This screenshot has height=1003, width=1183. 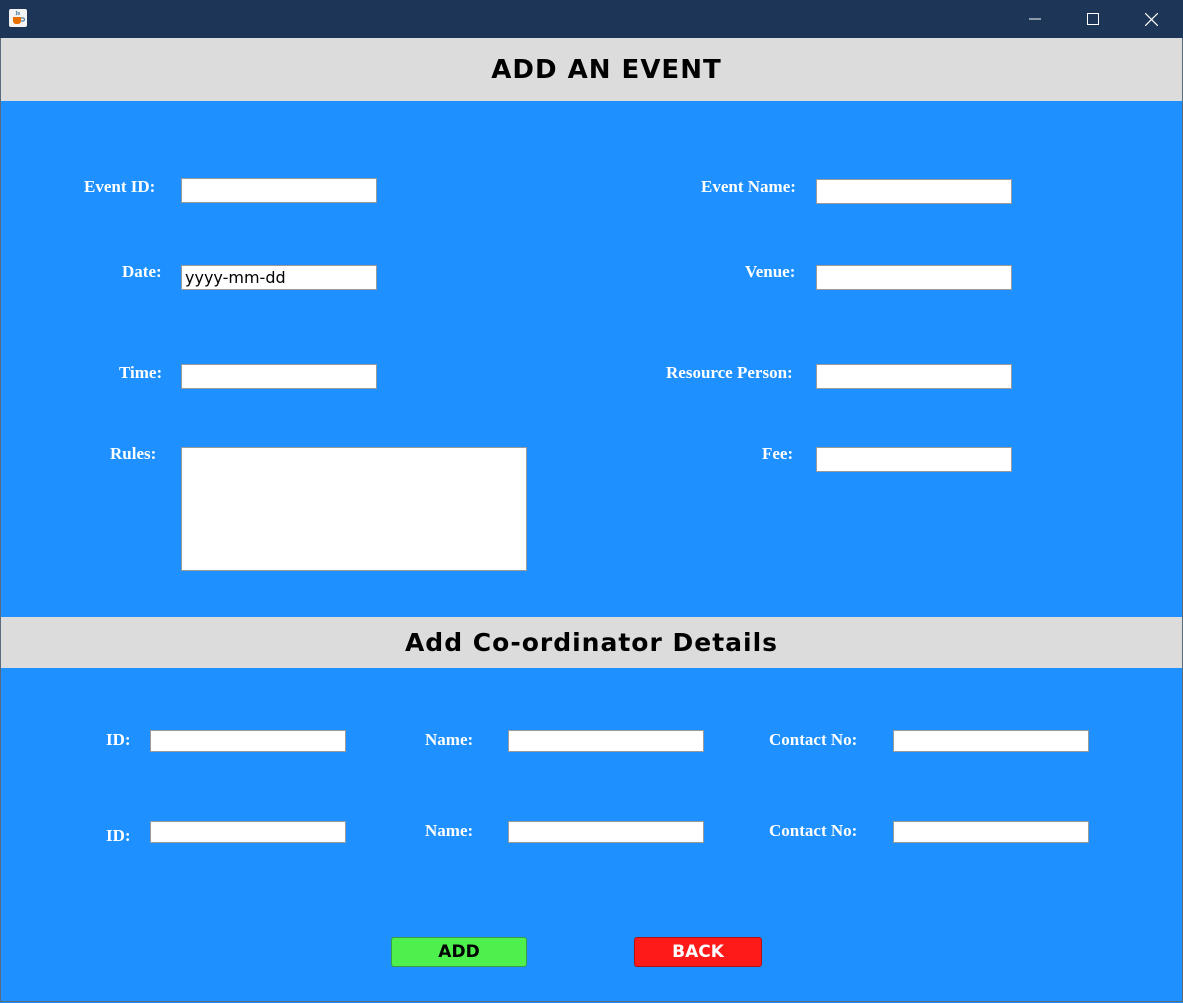 What do you see at coordinates (914, 277) in the screenshot?
I see `venue-field` at bounding box center [914, 277].